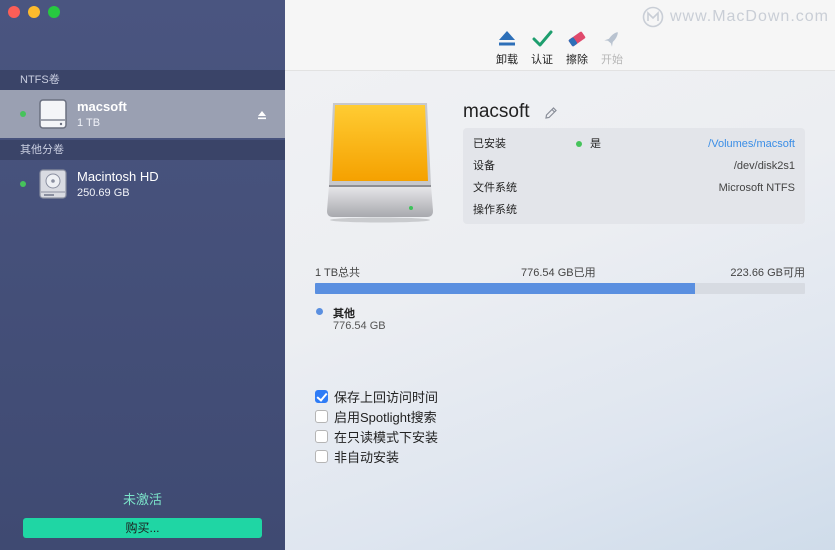  I want to click on mount-options: 保存上回访问时间 启用Spotlight搜索 在只读模式下安装 非自动安装, so click(376, 426).